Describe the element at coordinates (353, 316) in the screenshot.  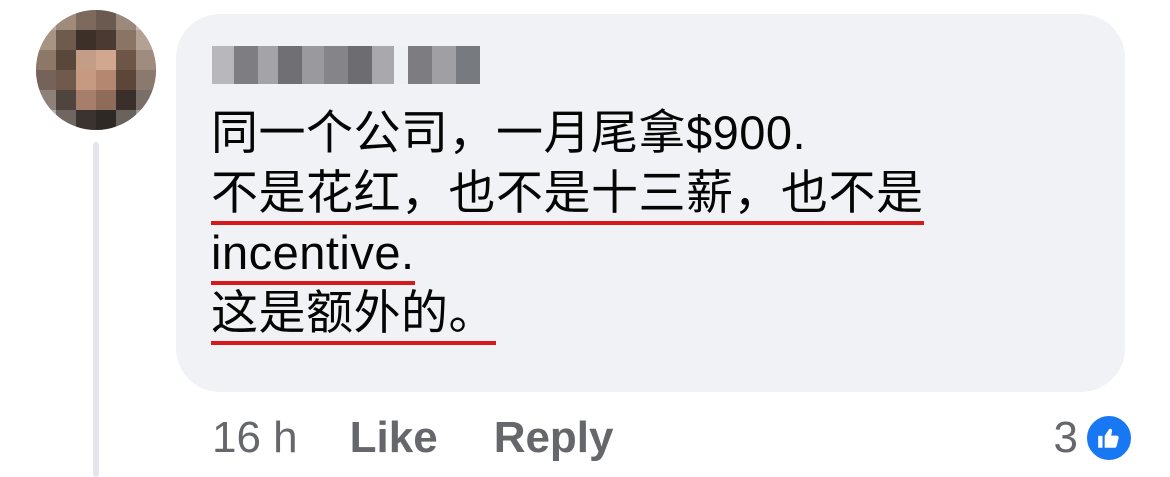
I see `comment-line-underlined: 这是额外的。` at that location.